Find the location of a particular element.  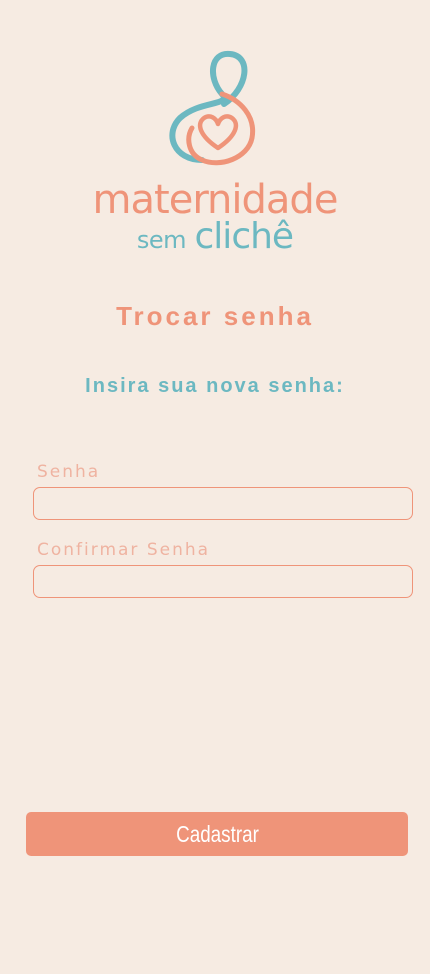

logo-text-sem-cliche: sem clichê is located at coordinates (215, 240).